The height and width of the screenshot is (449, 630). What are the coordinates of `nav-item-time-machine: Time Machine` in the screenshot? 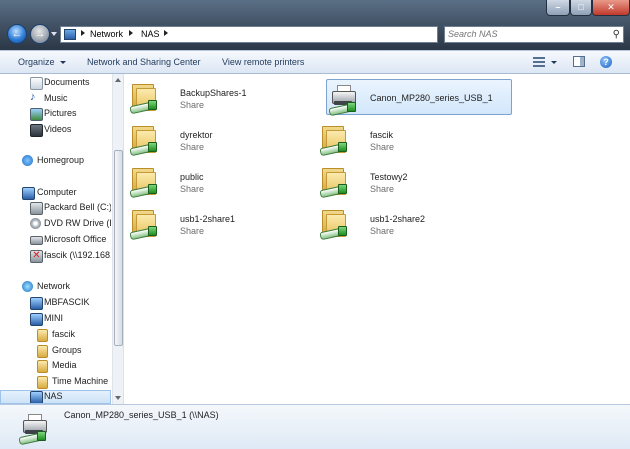 It's located at (55, 382).